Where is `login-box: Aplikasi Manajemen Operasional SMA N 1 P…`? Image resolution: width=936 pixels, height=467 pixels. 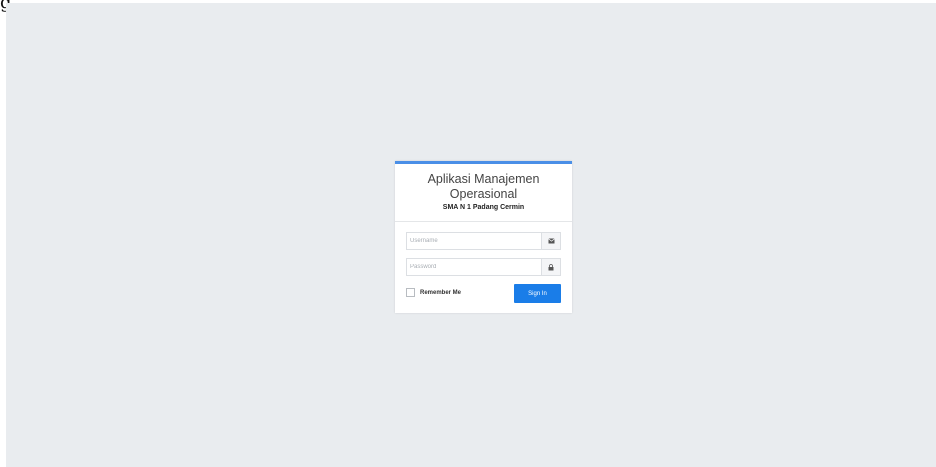 login-box: Aplikasi Manajemen Operasional SMA N 1 P… is located at coordinates (483, 237).